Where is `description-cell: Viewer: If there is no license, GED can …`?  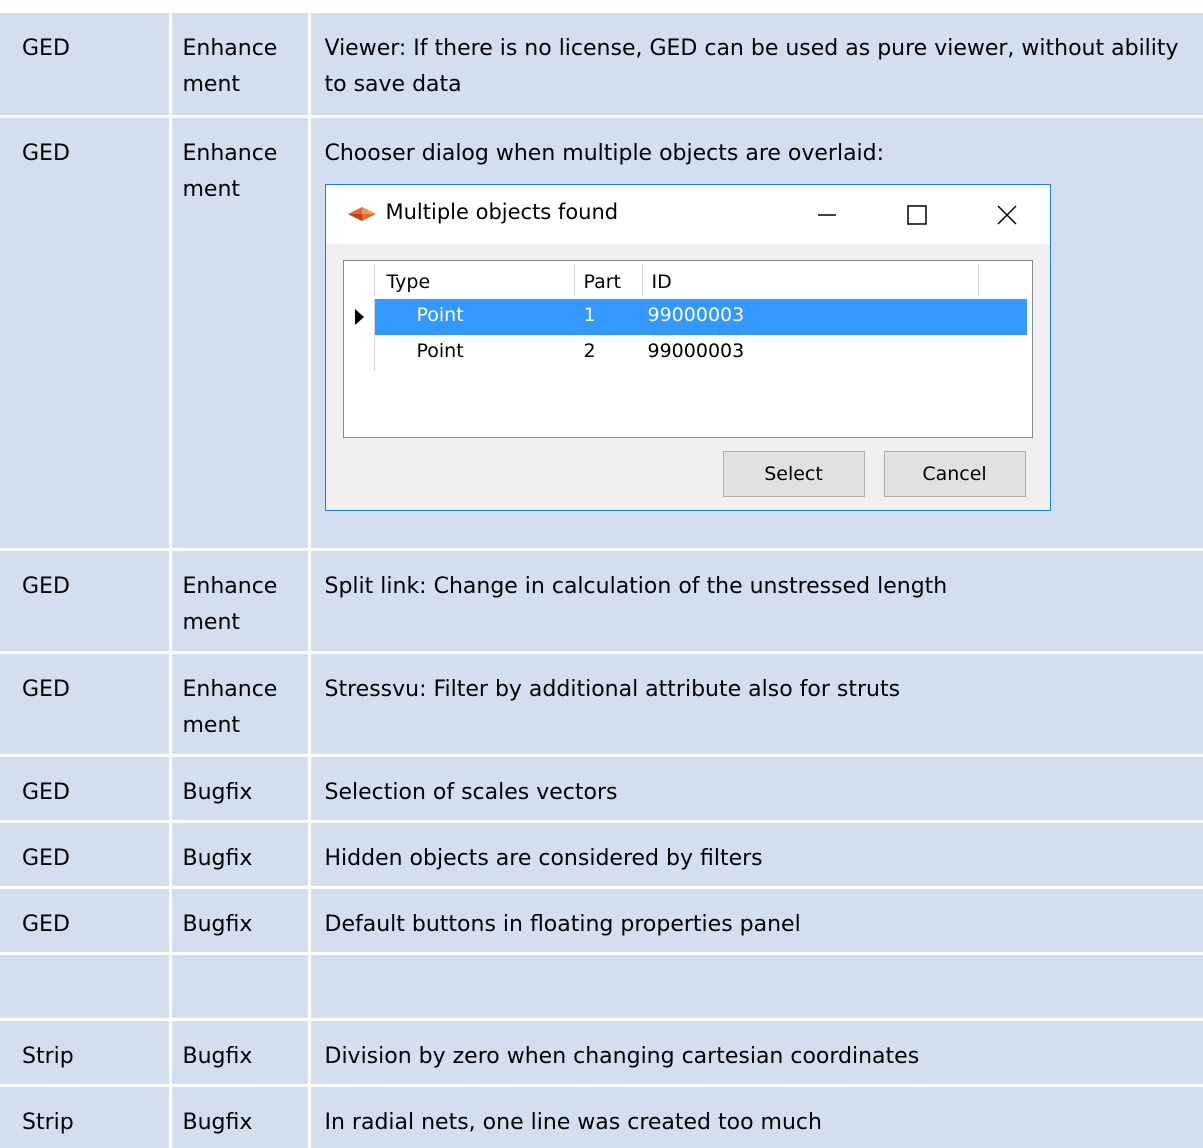 description-cell: Viewer: If there is no license, GED can … is located at coordinates (756, 65).